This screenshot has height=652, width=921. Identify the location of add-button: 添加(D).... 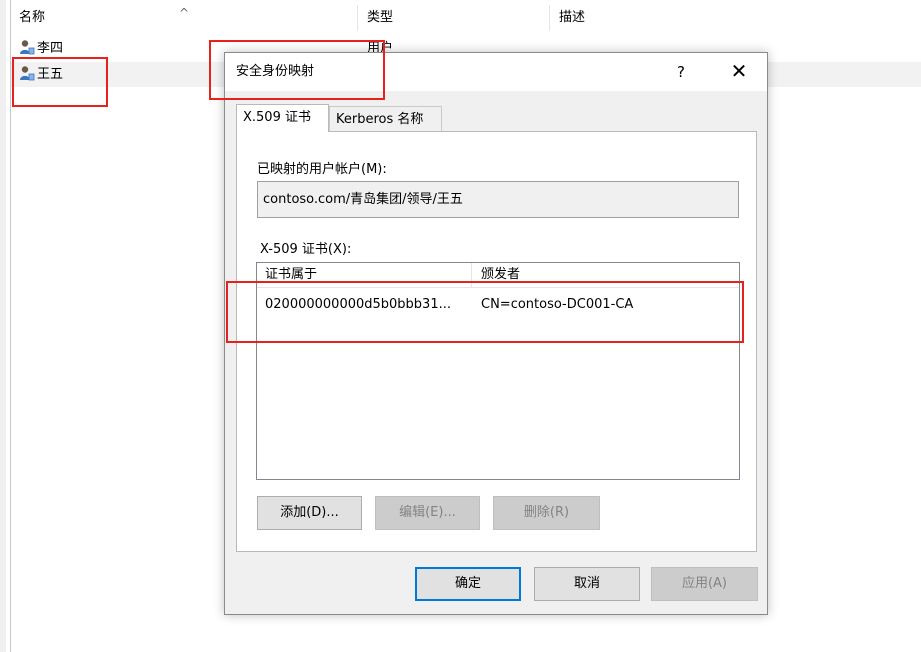
(309, 513).